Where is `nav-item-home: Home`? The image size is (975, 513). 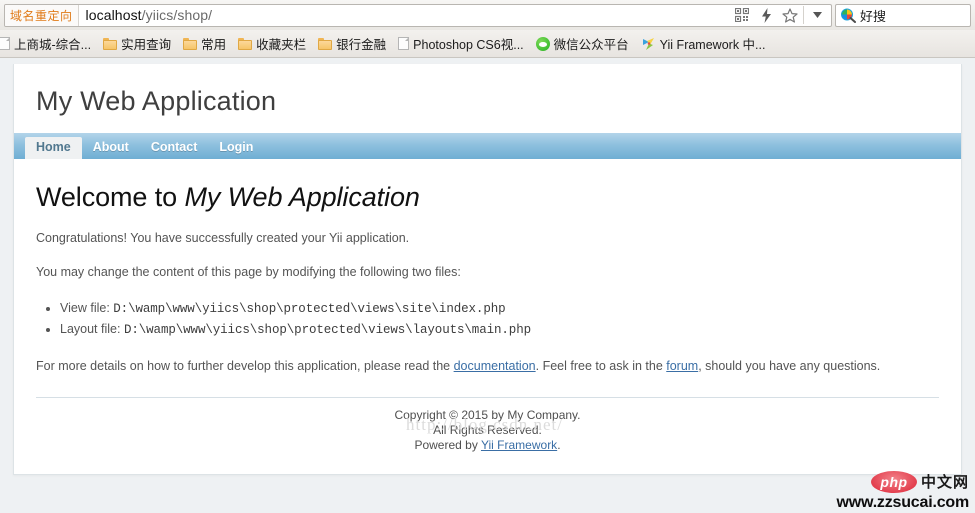 nav-item-home: Home is located at coordinates (53, 148).